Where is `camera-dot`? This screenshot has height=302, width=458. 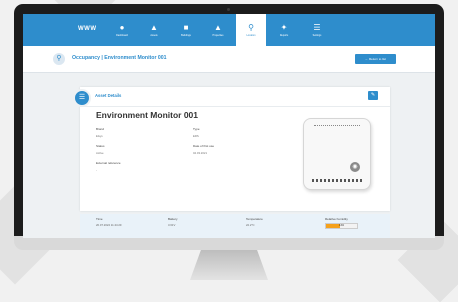
camera-dot is located at coordinates (228, 9).